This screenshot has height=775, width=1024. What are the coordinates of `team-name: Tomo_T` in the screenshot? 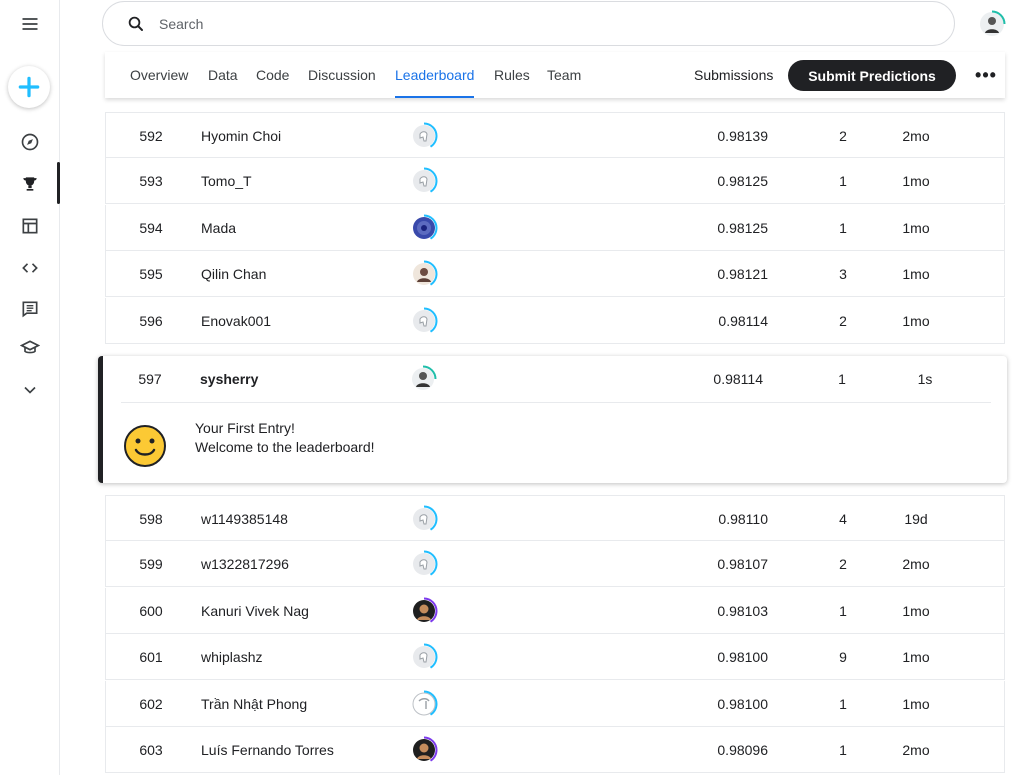 It's located at (226, 181).